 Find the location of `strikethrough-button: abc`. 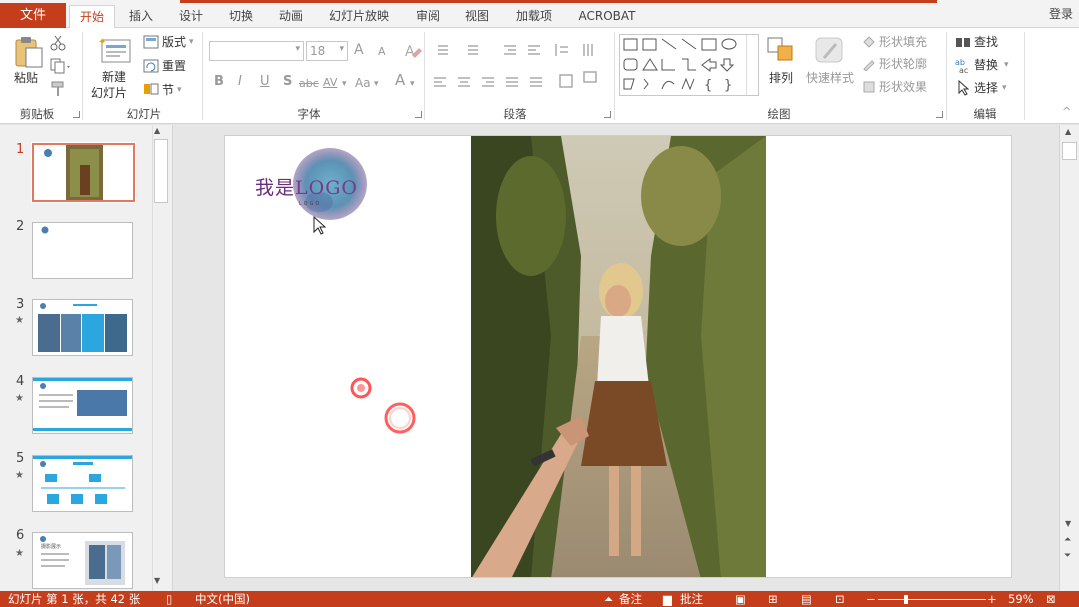

strikethrough-button: abc is located at coordinates (309, 84).